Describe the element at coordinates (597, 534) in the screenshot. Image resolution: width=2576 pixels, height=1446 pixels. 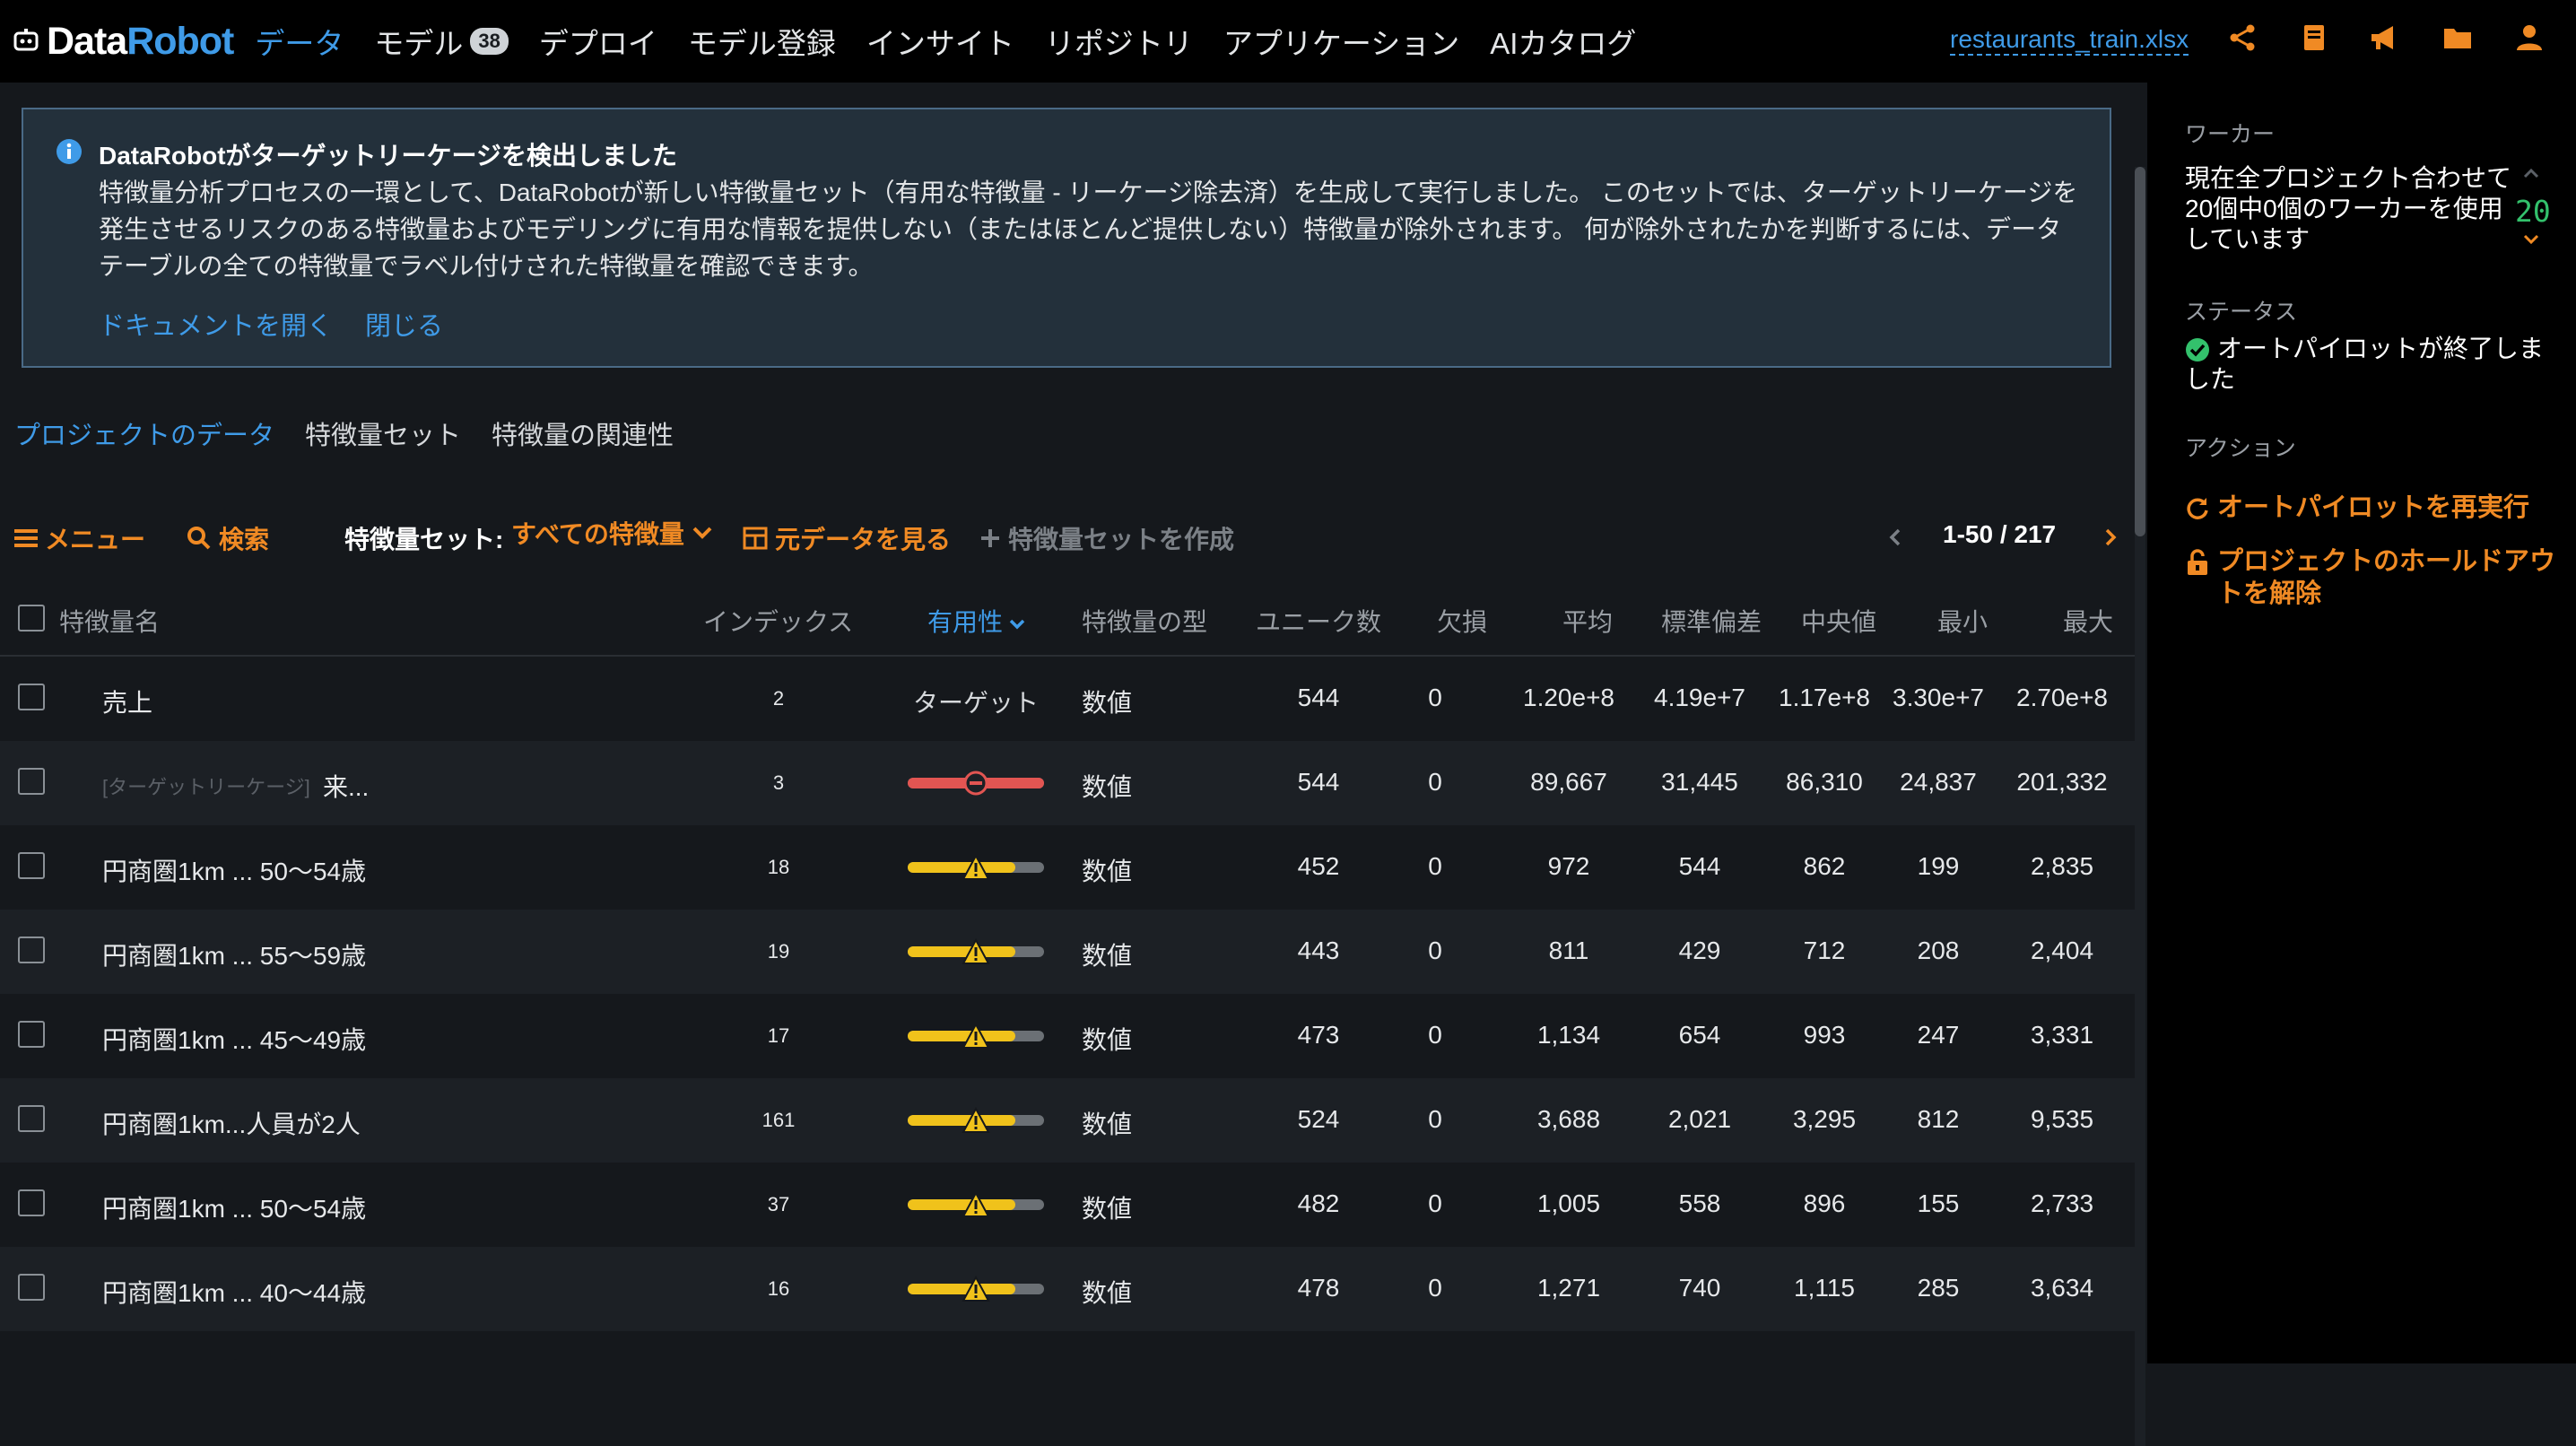
I see `featureset-value: すべての特徴量` at that location.